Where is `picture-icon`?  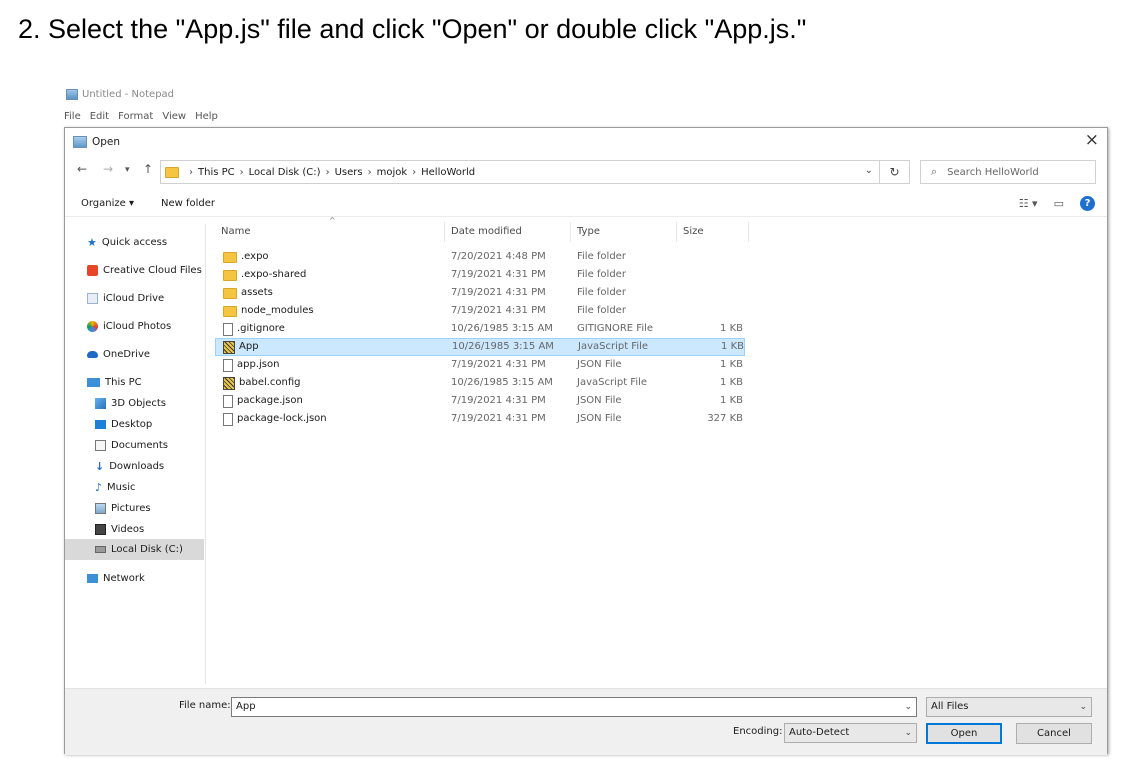
picture-icon is located at coordinates (100, 508).